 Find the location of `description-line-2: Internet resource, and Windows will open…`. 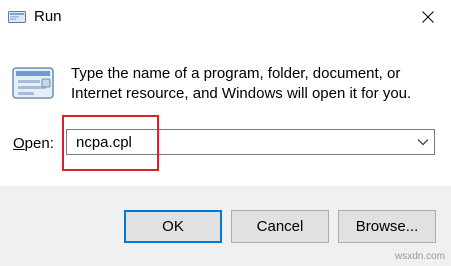

description-line-2: Internet resource, and Windows will open… is located at coordinates (241, 93).